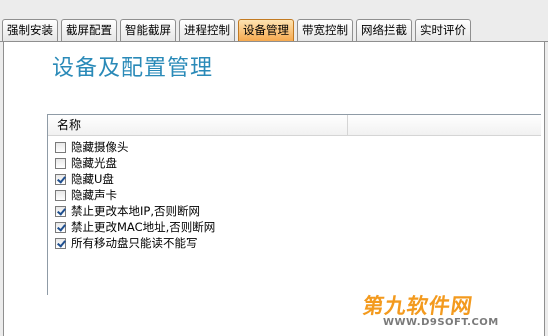 Image resolution: width=548 pixels, height=336 pixels. Describe the element at coordinates (30, 30) in the screenshot. I see `tab-force-install: 强制安装` at that location.